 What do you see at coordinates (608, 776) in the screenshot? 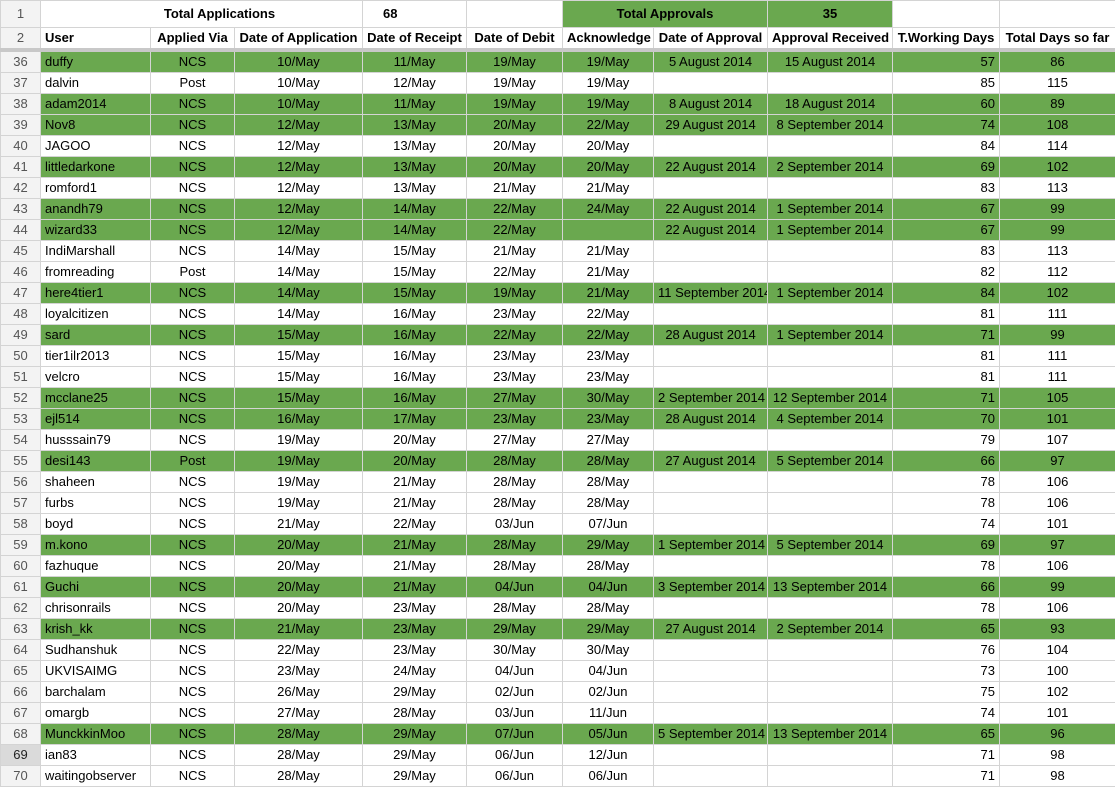
I see `cell-acknowledge: 06/Jun` at bounding box center [608, 776].